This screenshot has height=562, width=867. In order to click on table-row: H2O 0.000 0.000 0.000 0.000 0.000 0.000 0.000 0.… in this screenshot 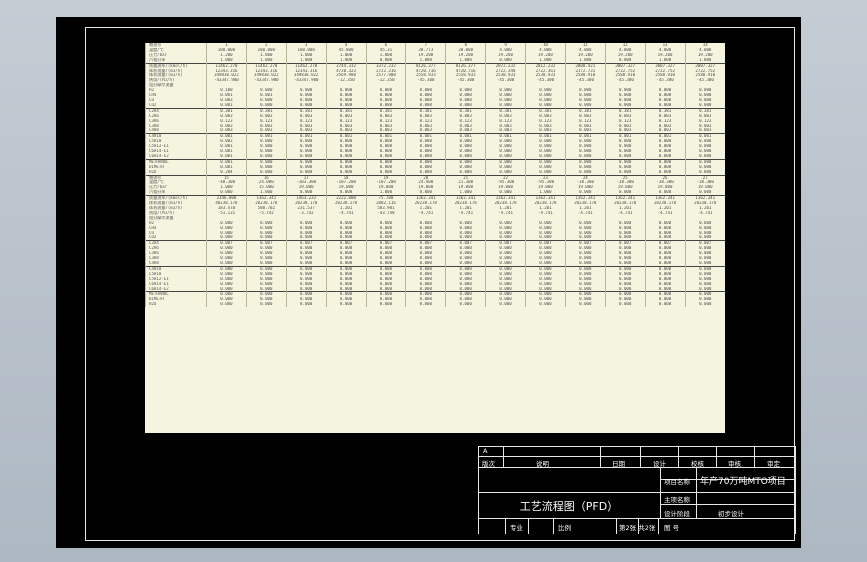, I will do `click(435, 305)`.